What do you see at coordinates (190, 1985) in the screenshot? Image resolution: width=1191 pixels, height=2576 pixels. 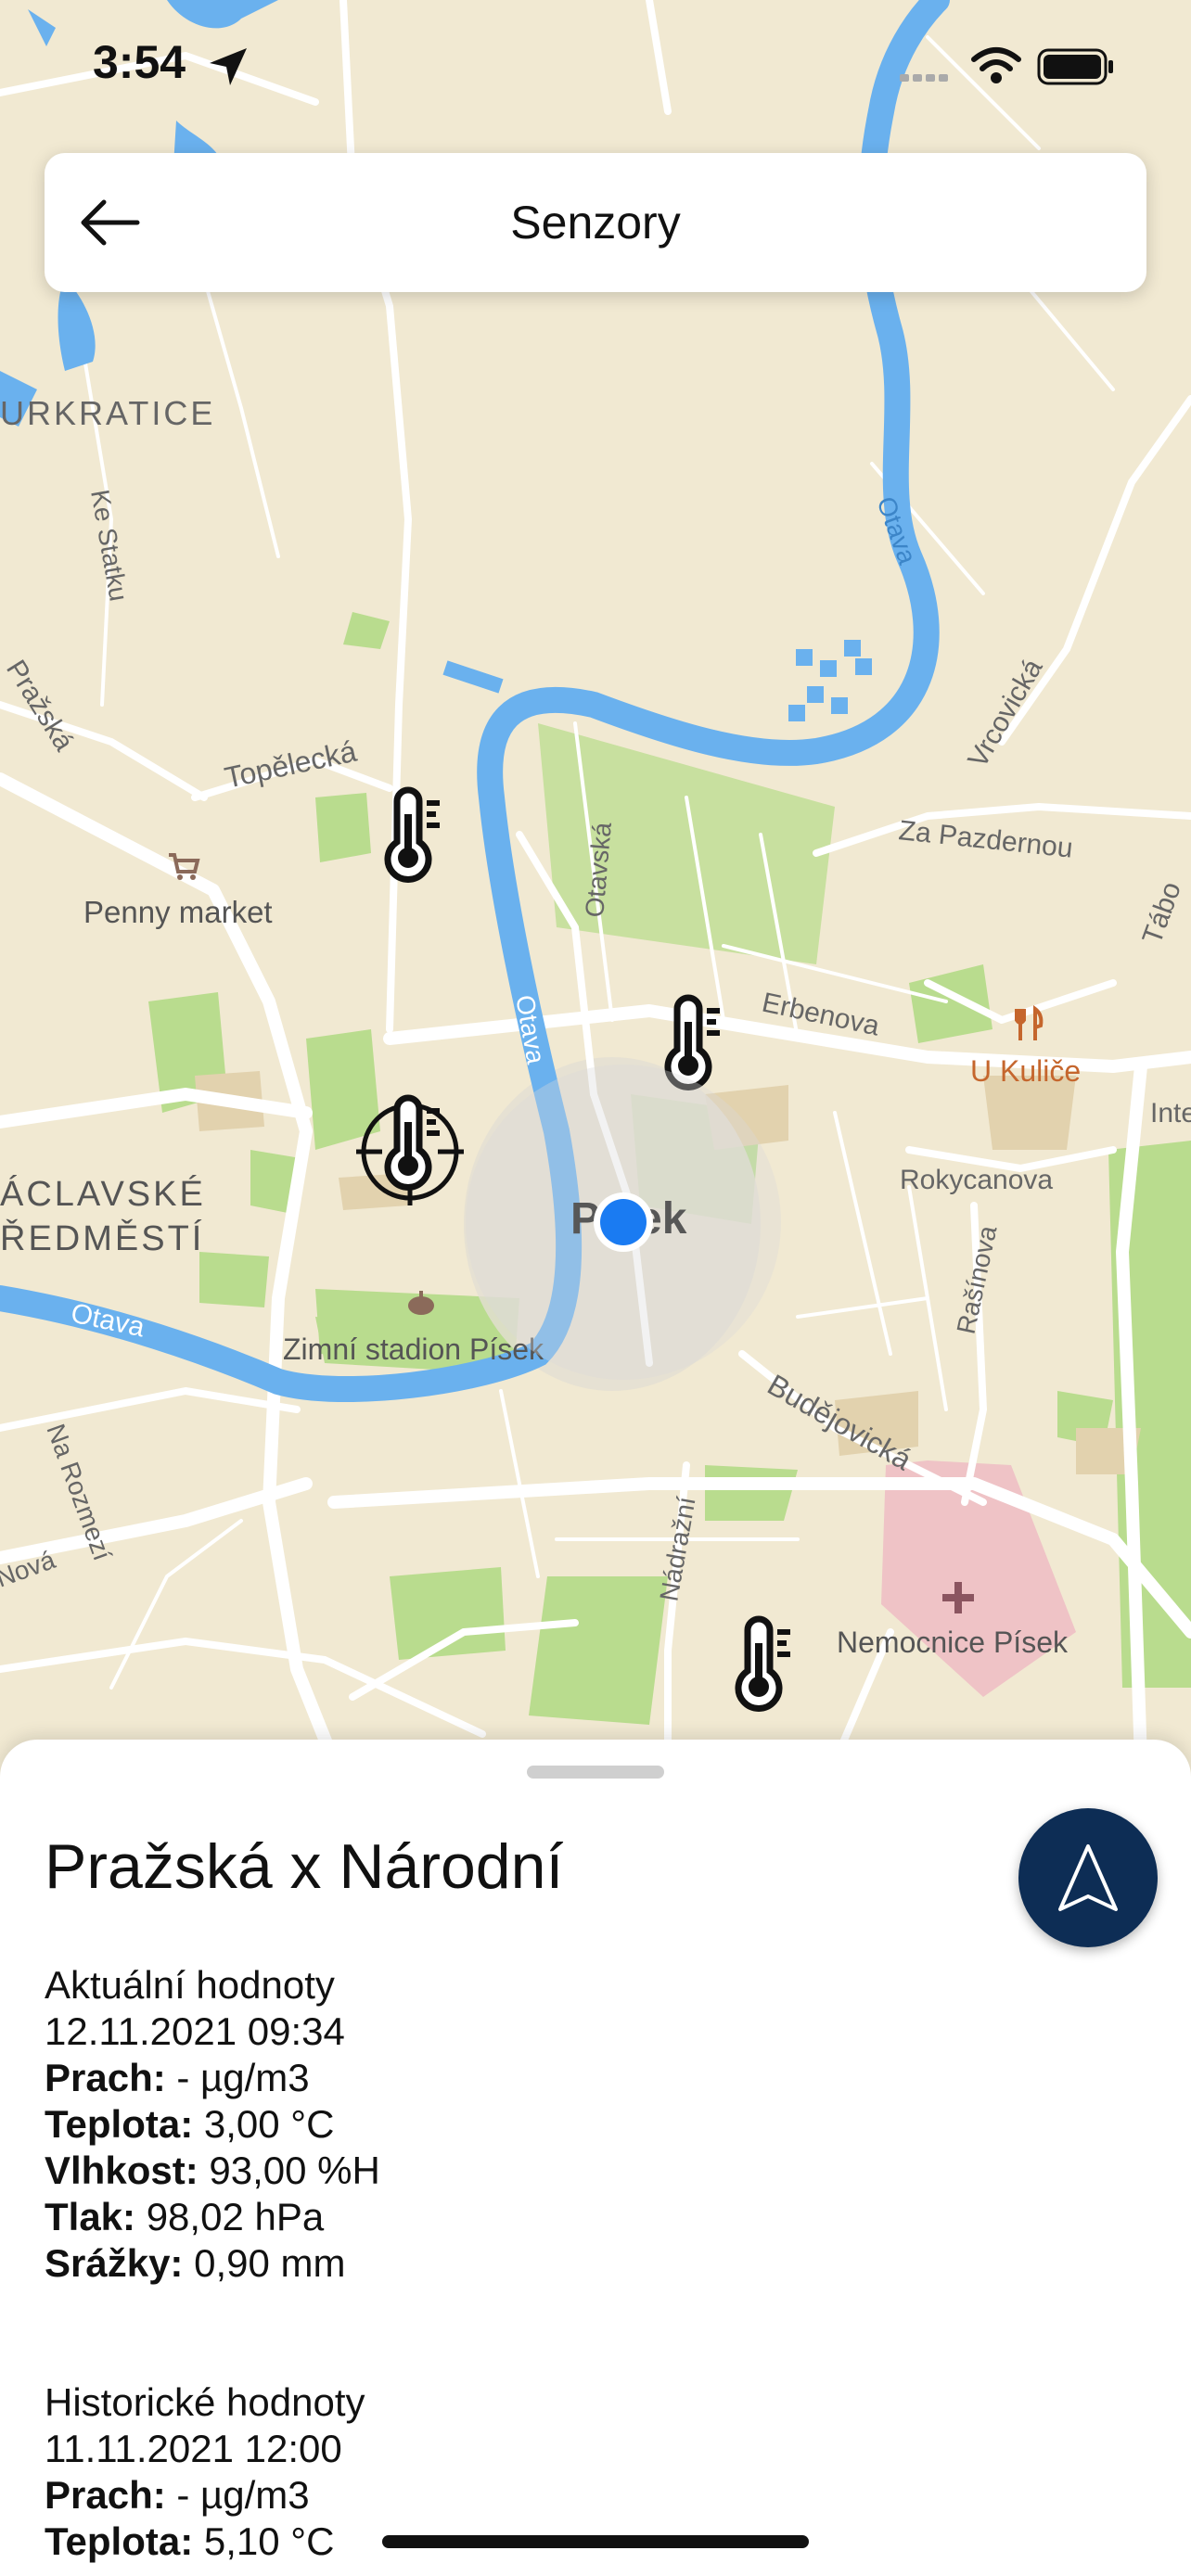 I see `current-values-heading: Aktuální hodnoty` at bounding box center [190, 1985].